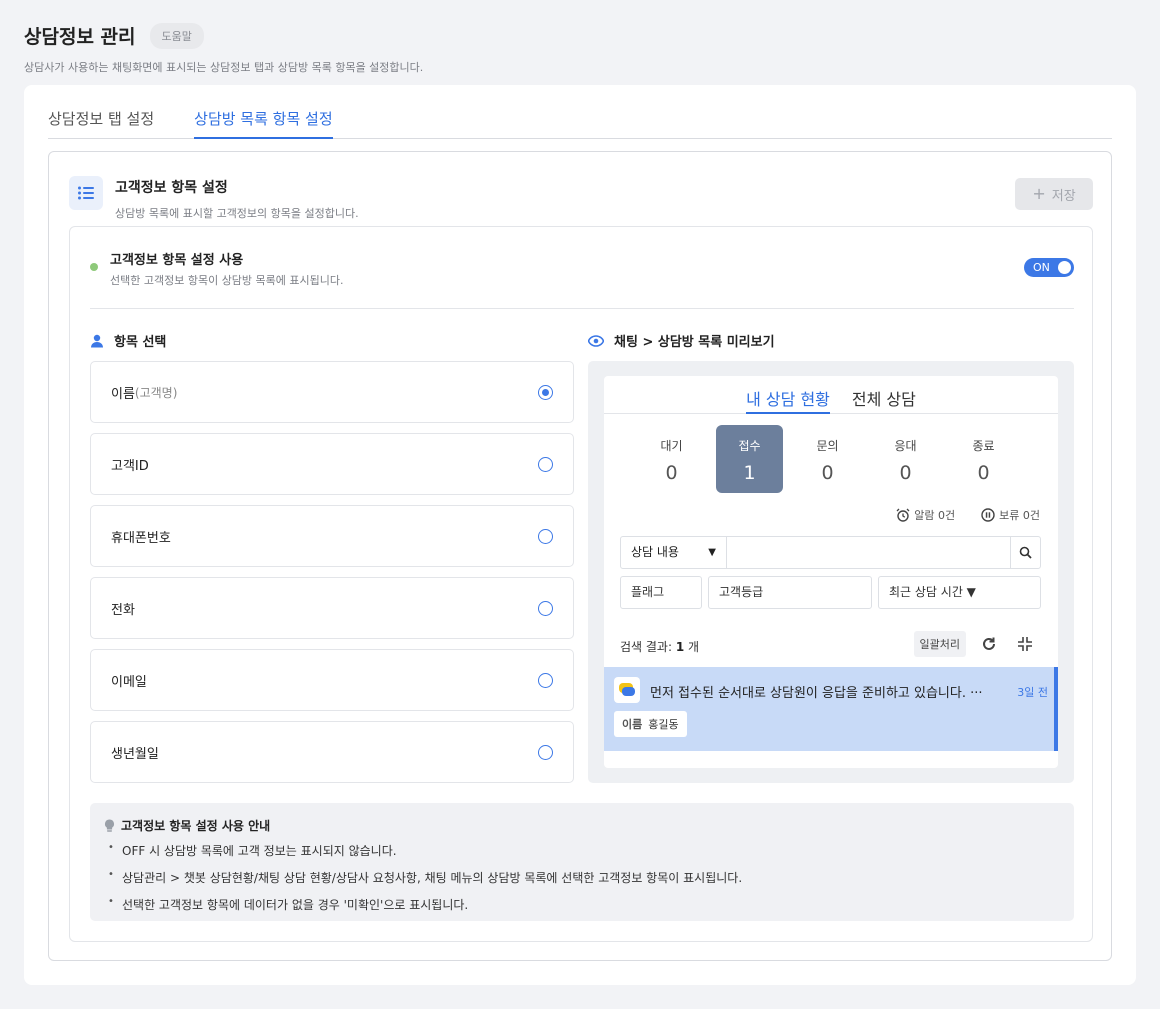  What do you see at coordinates (959, 592) in the screenshot?
I see `filter-recent-time: 최근 상담 시간 ▼` at bounding box center [959, 592].